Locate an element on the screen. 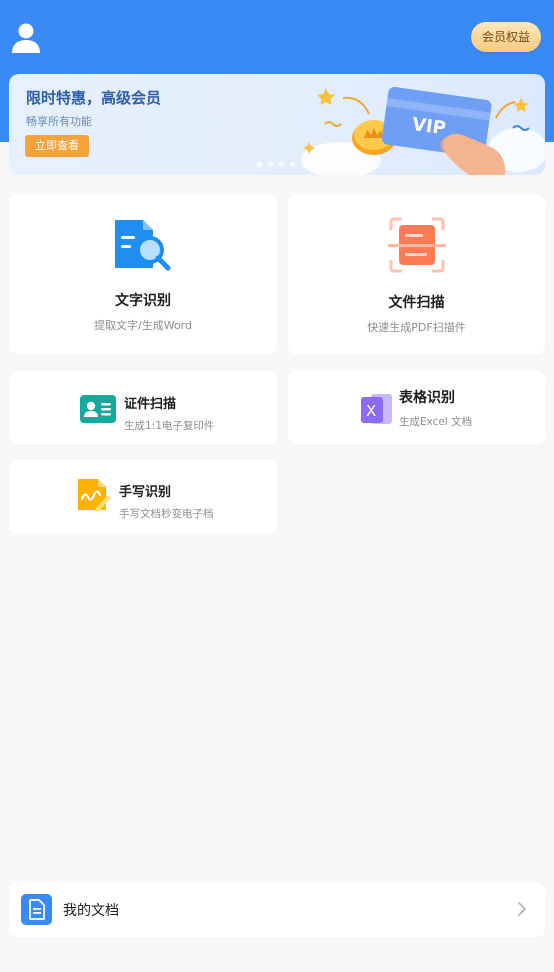 The image size is (554, 972). handwriting-icon is located at coordinates (94, 495).